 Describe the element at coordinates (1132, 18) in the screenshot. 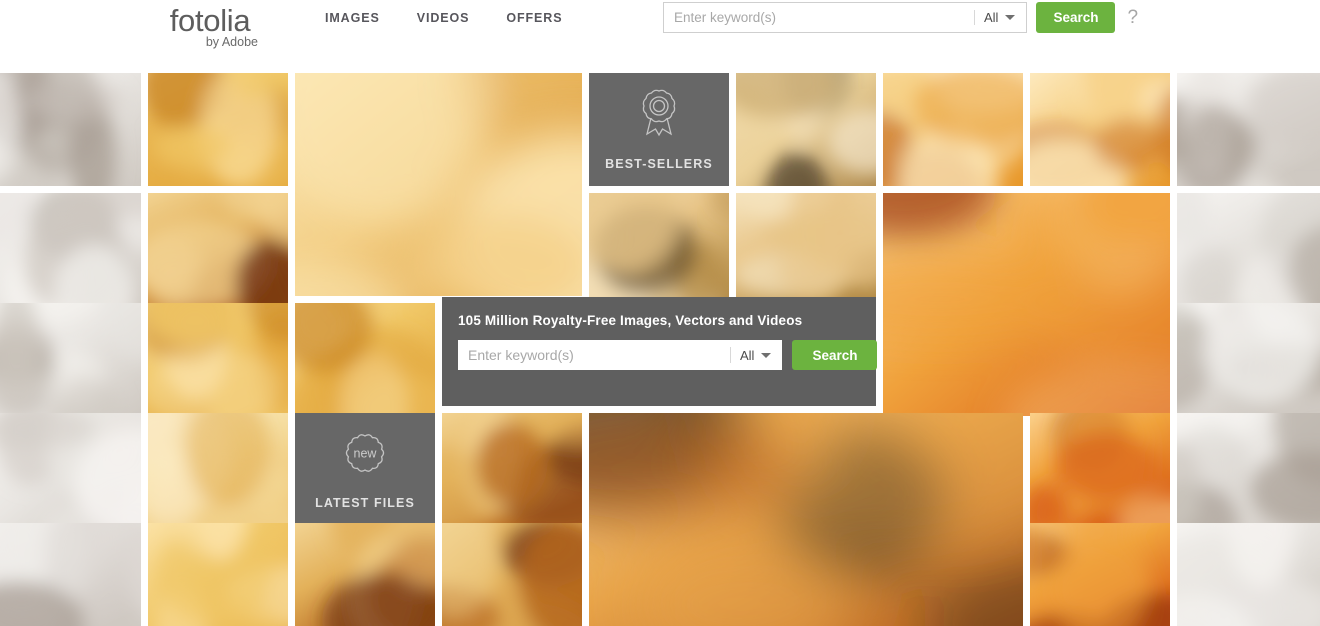

I see `help-question-icon: ?` at that location.